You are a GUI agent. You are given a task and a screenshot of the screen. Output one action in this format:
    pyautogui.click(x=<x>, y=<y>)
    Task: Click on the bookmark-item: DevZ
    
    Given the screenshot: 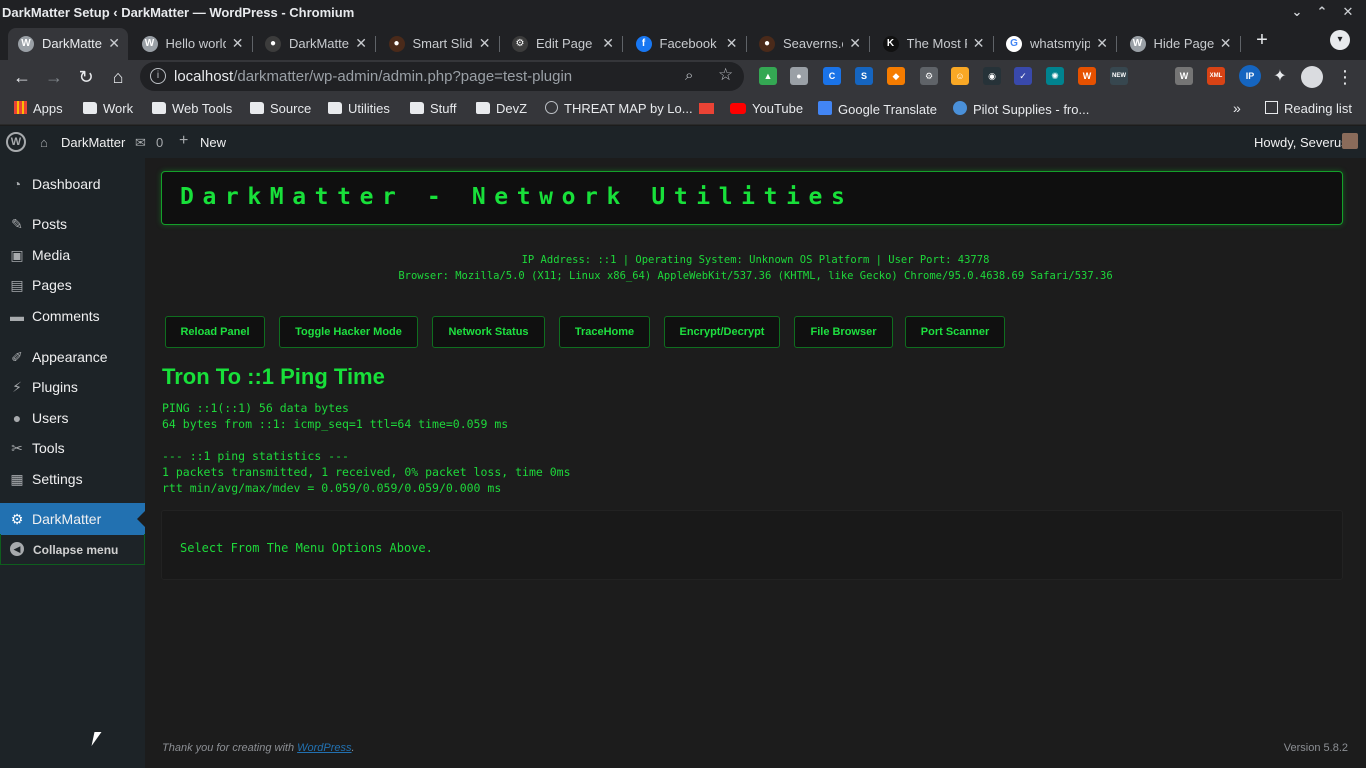 What is the action you would take?
    pyautogui.click(x=501, y=109)
    